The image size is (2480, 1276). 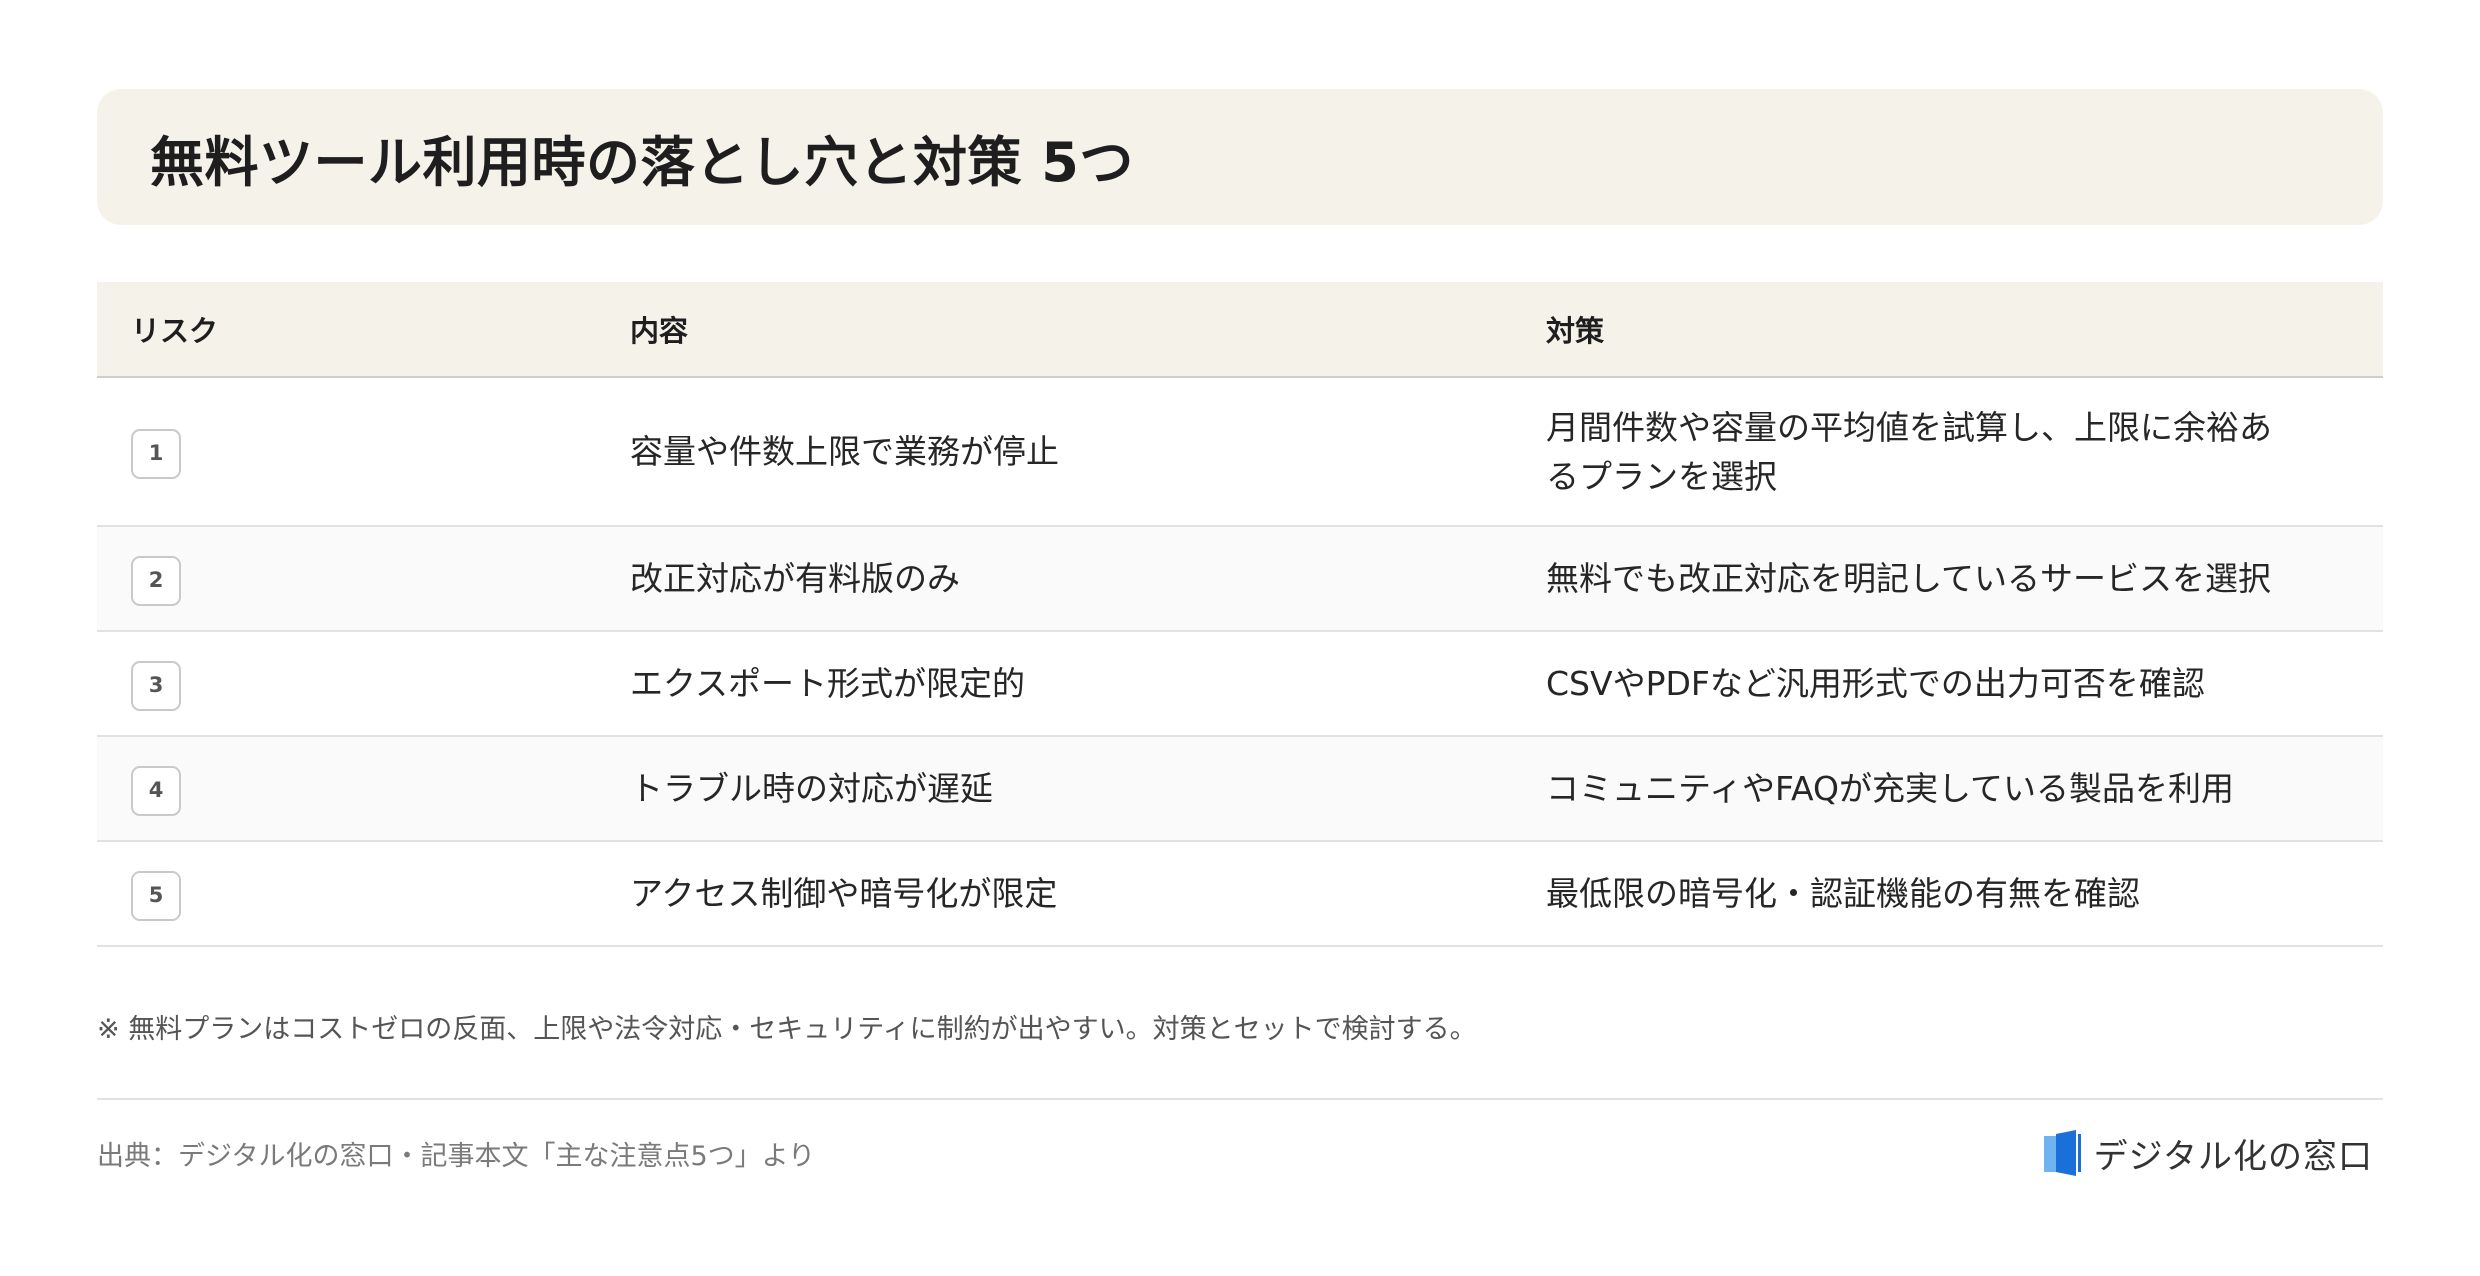 I want to click on risk-content: 改正対応が有料版のみ, so click(x=795, y=578).